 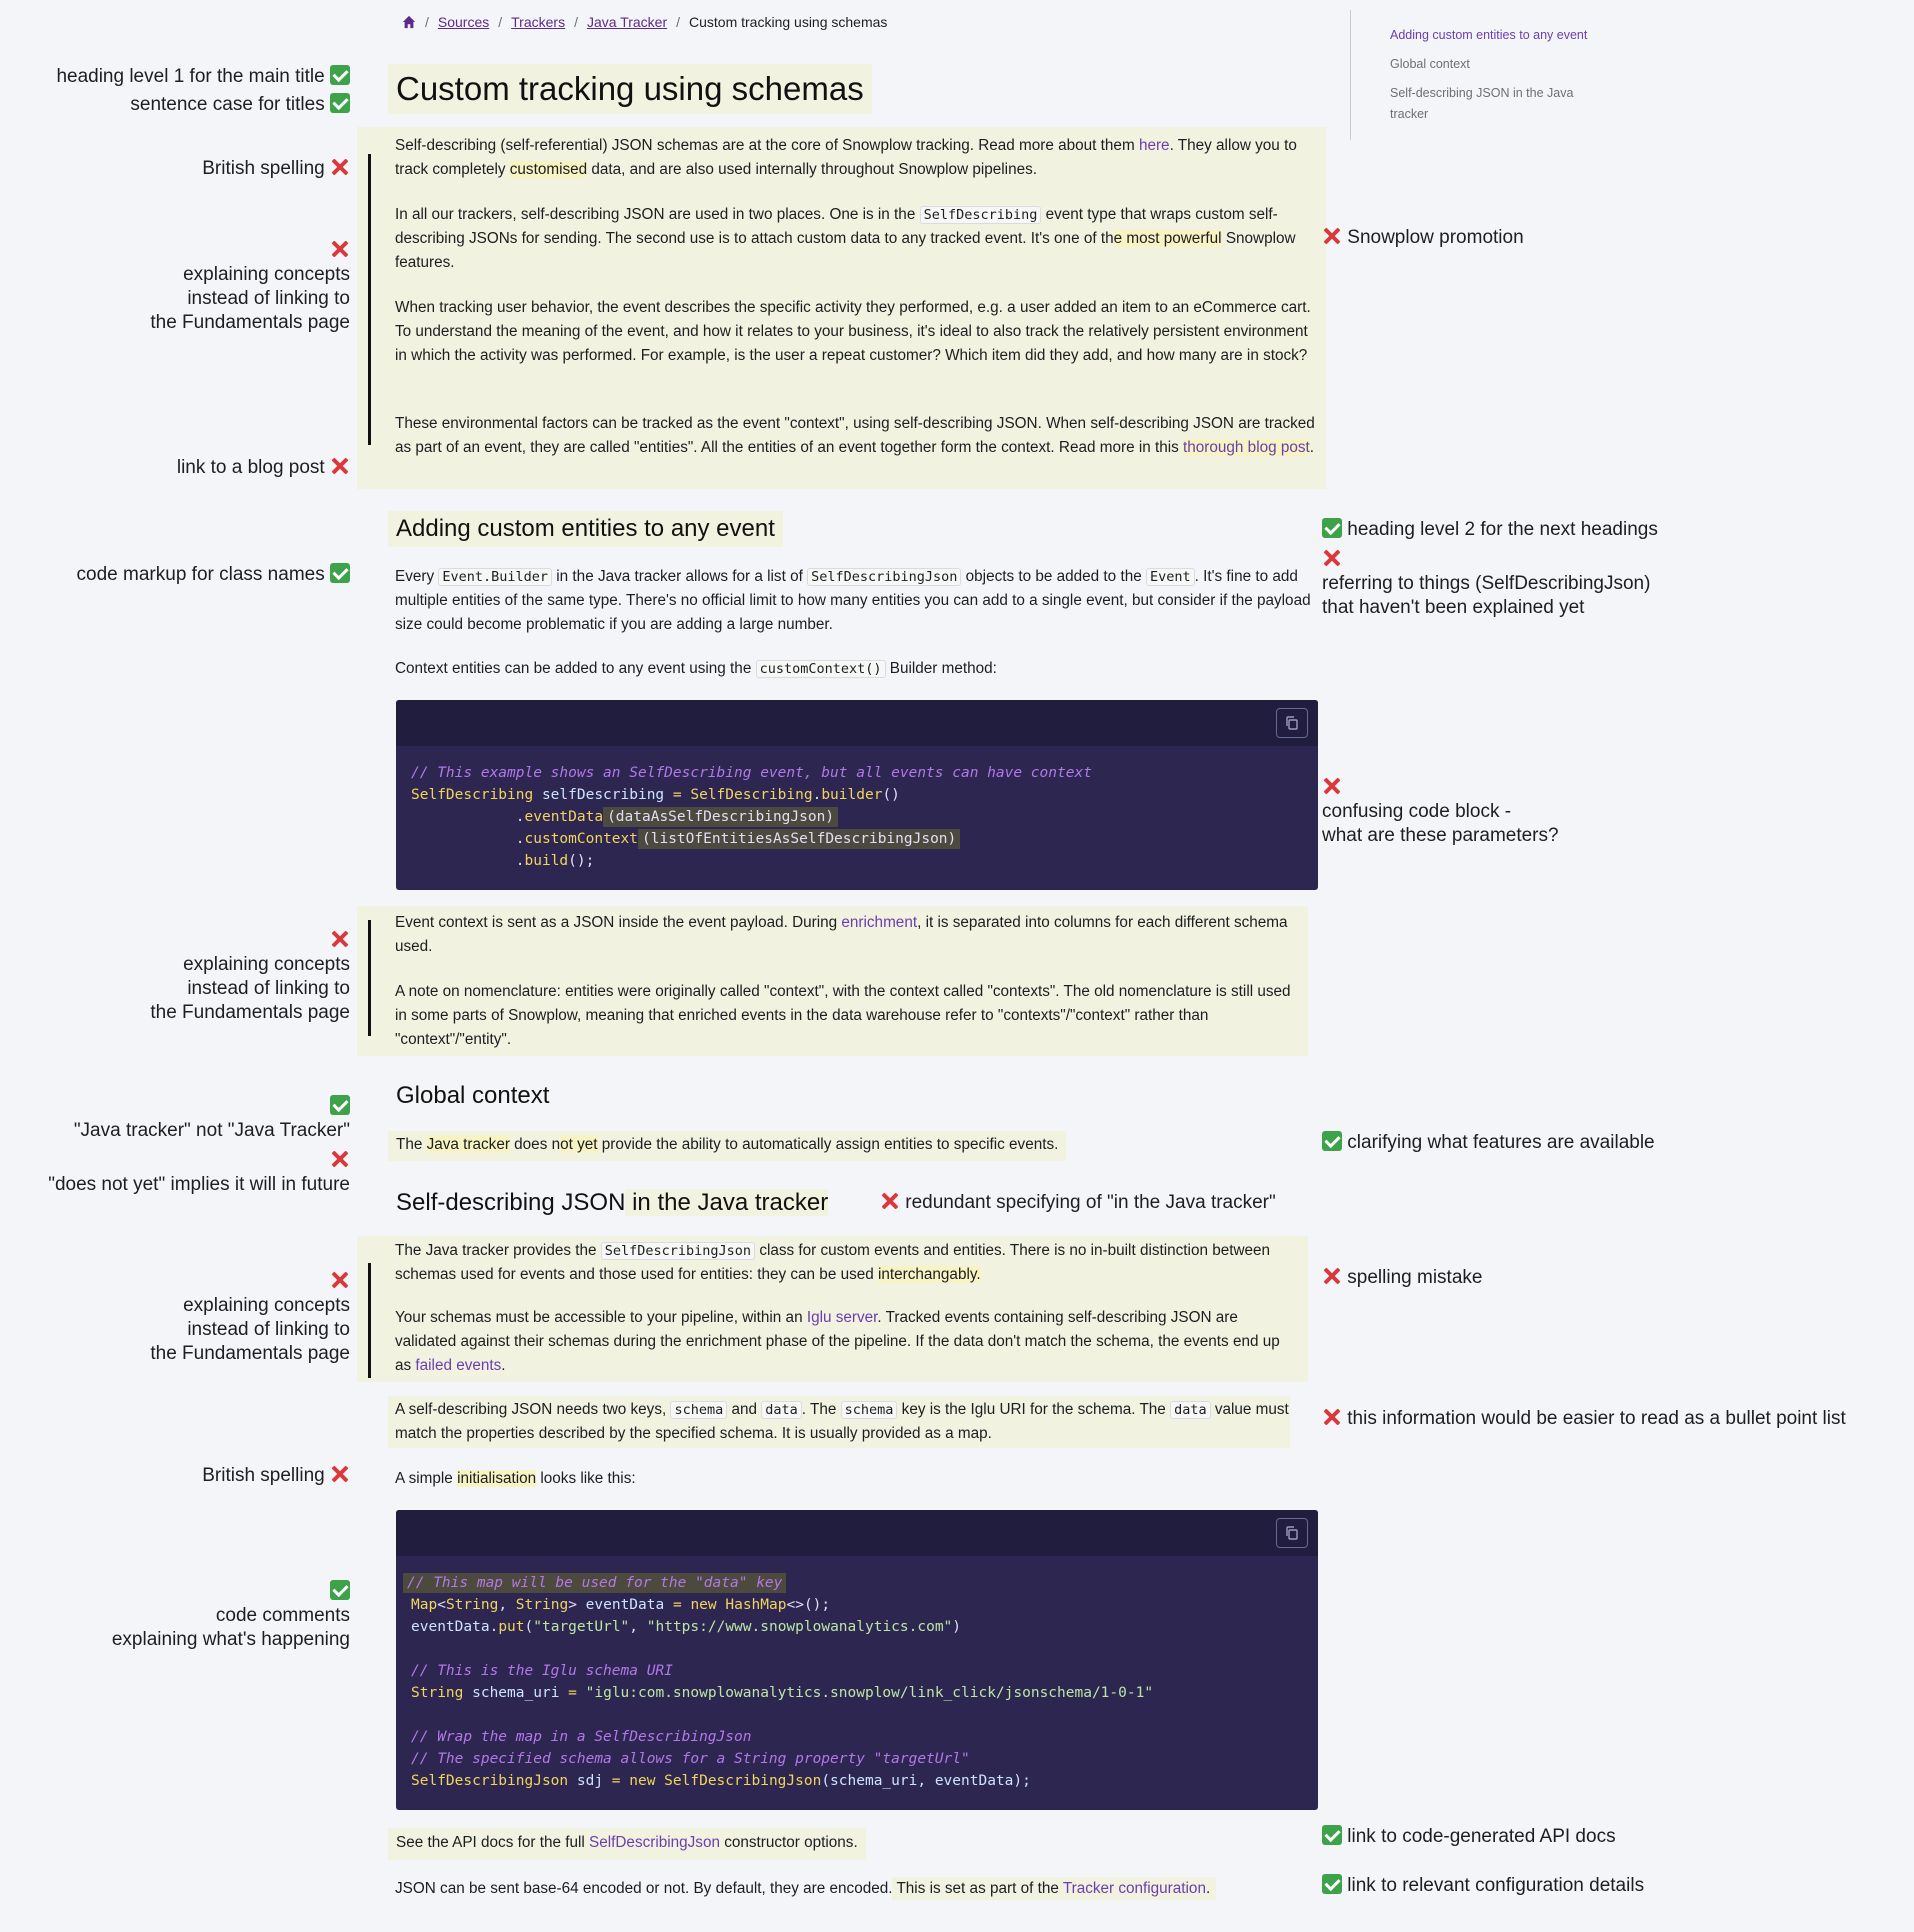 I want to click on annotation-british-spelling-2: British spelling, so click(x=175, y=1476).